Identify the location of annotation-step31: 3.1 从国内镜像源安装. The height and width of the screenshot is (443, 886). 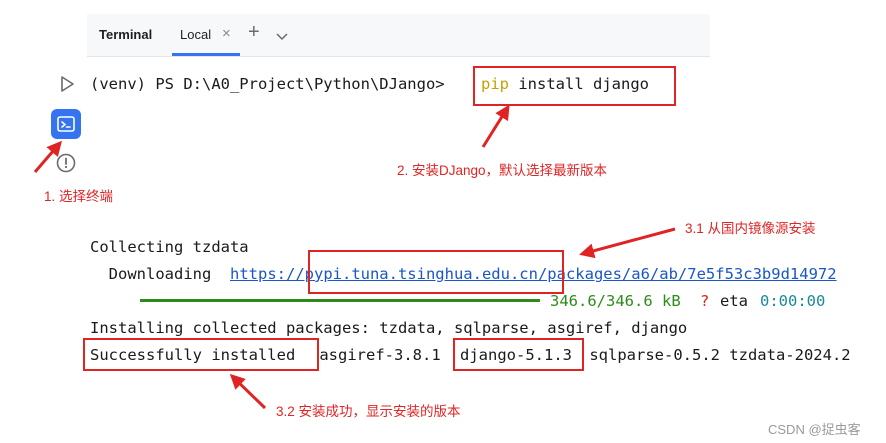
(750, 228).